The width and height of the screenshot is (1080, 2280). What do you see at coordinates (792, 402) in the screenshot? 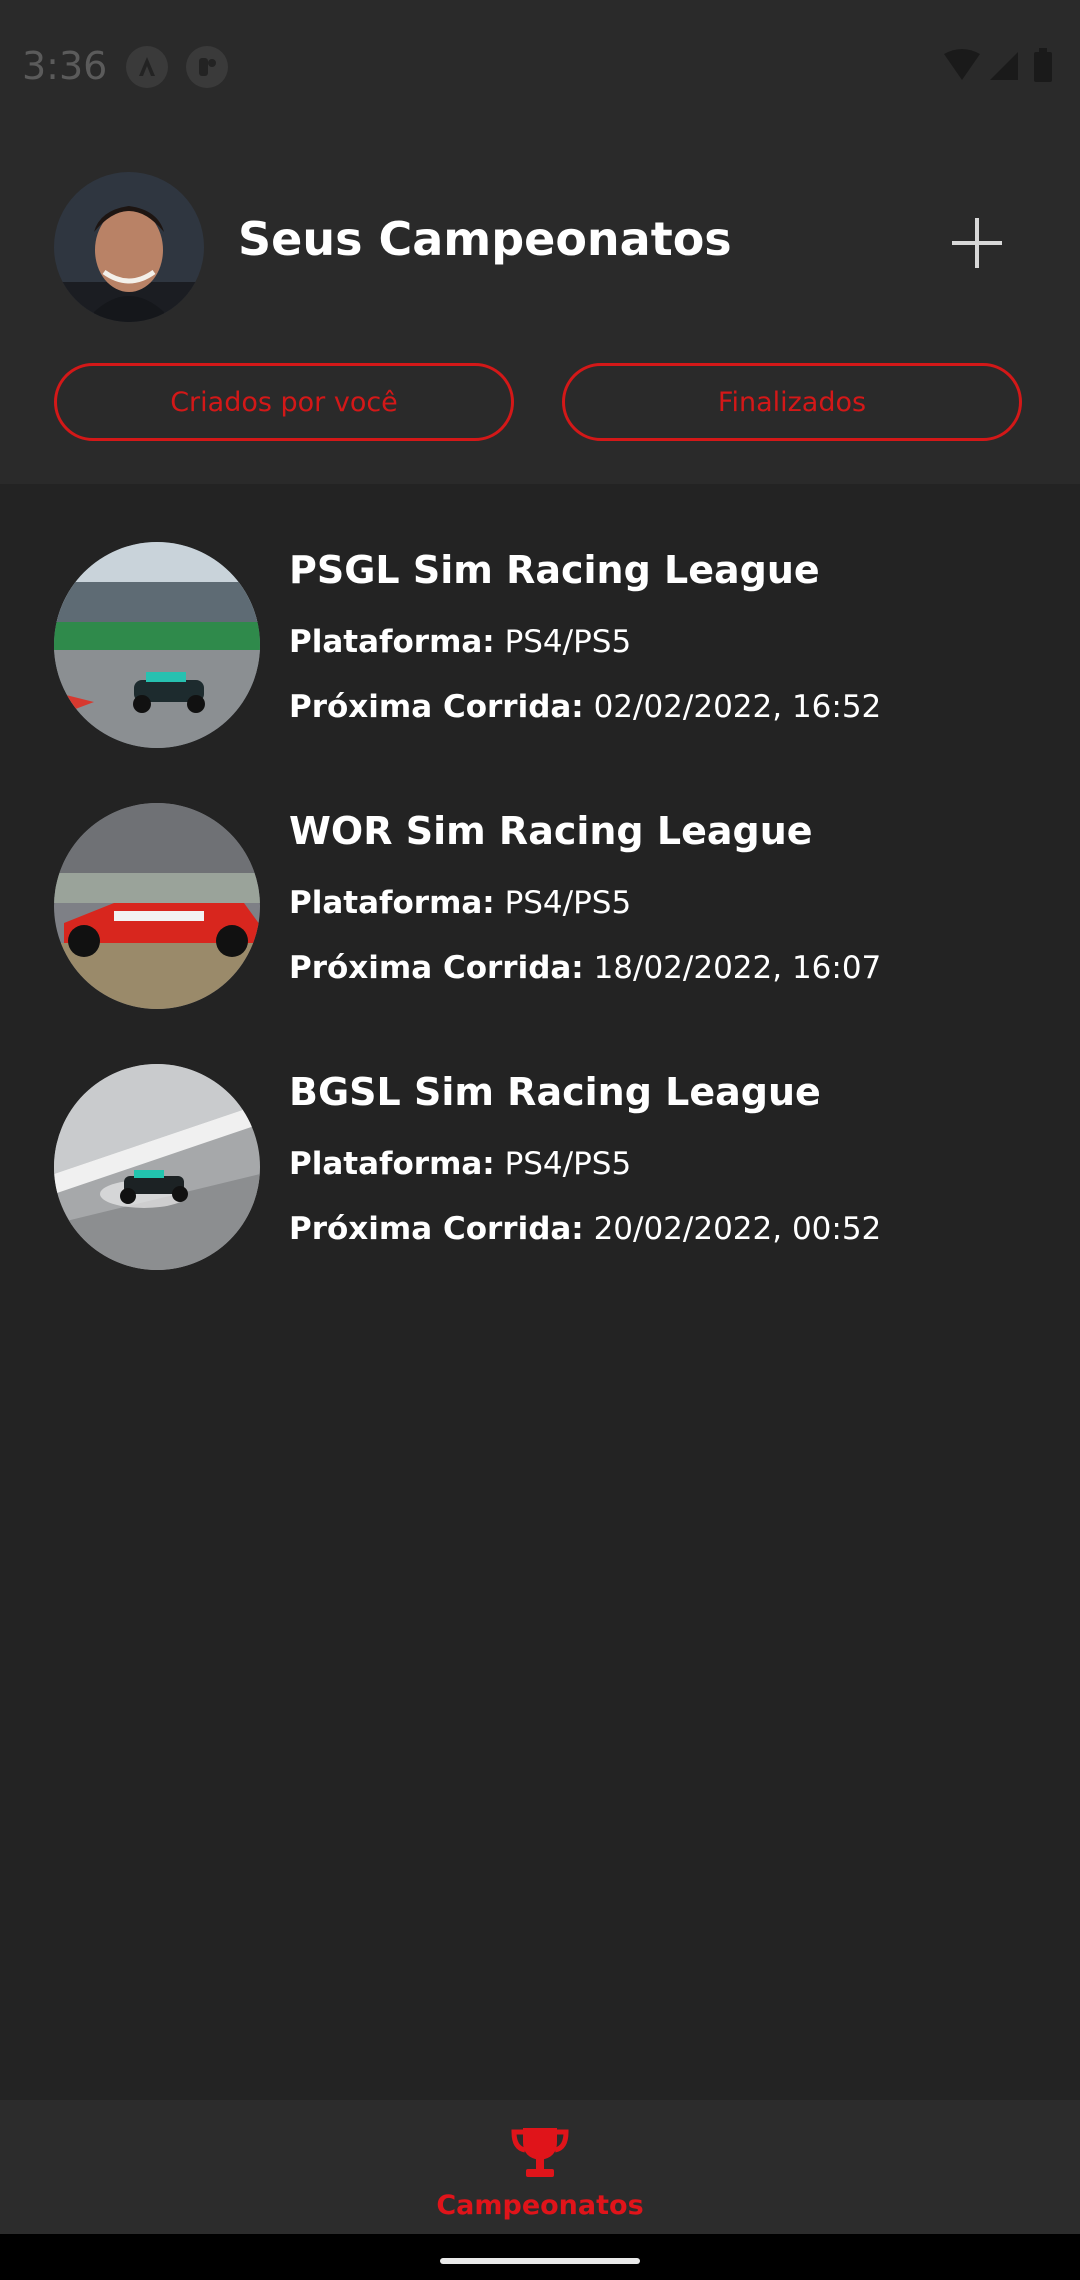
I see `filter-finished-button: Finalizados` at bounding box center [792, 402].